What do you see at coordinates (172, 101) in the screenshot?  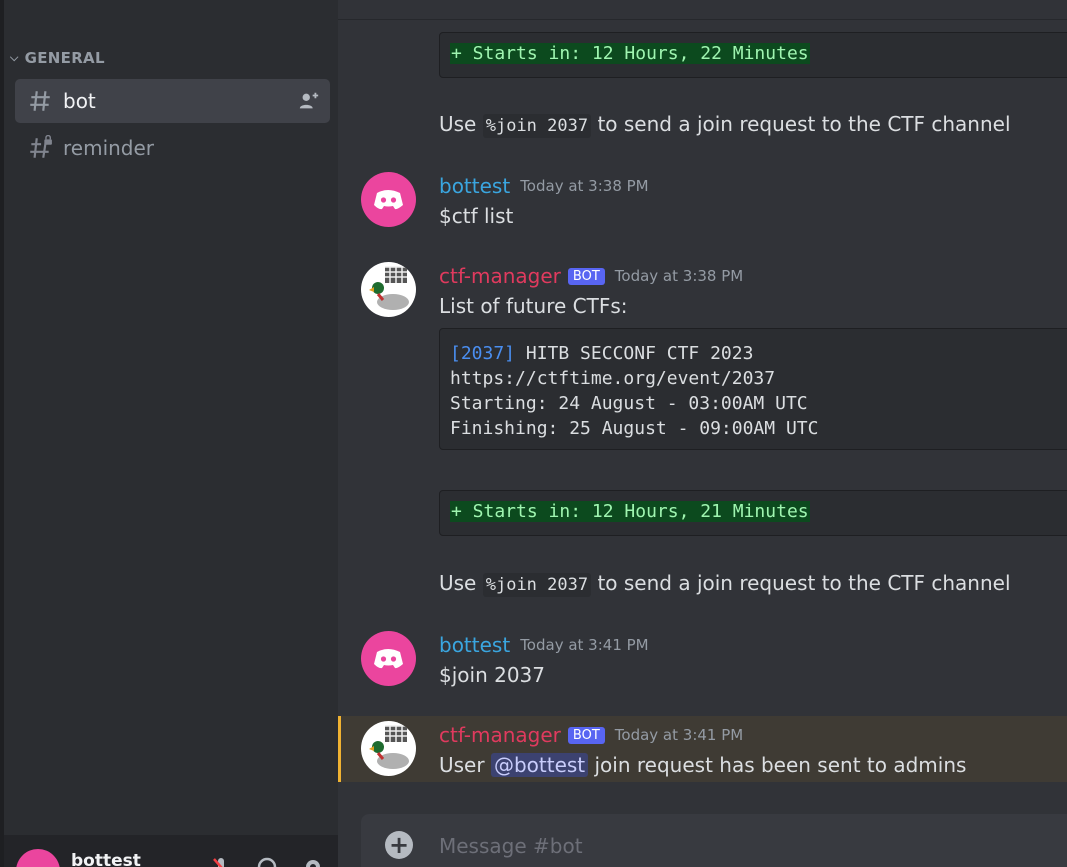 I see `sidebar-item-bot: bot` at bounding box center [172, 101].